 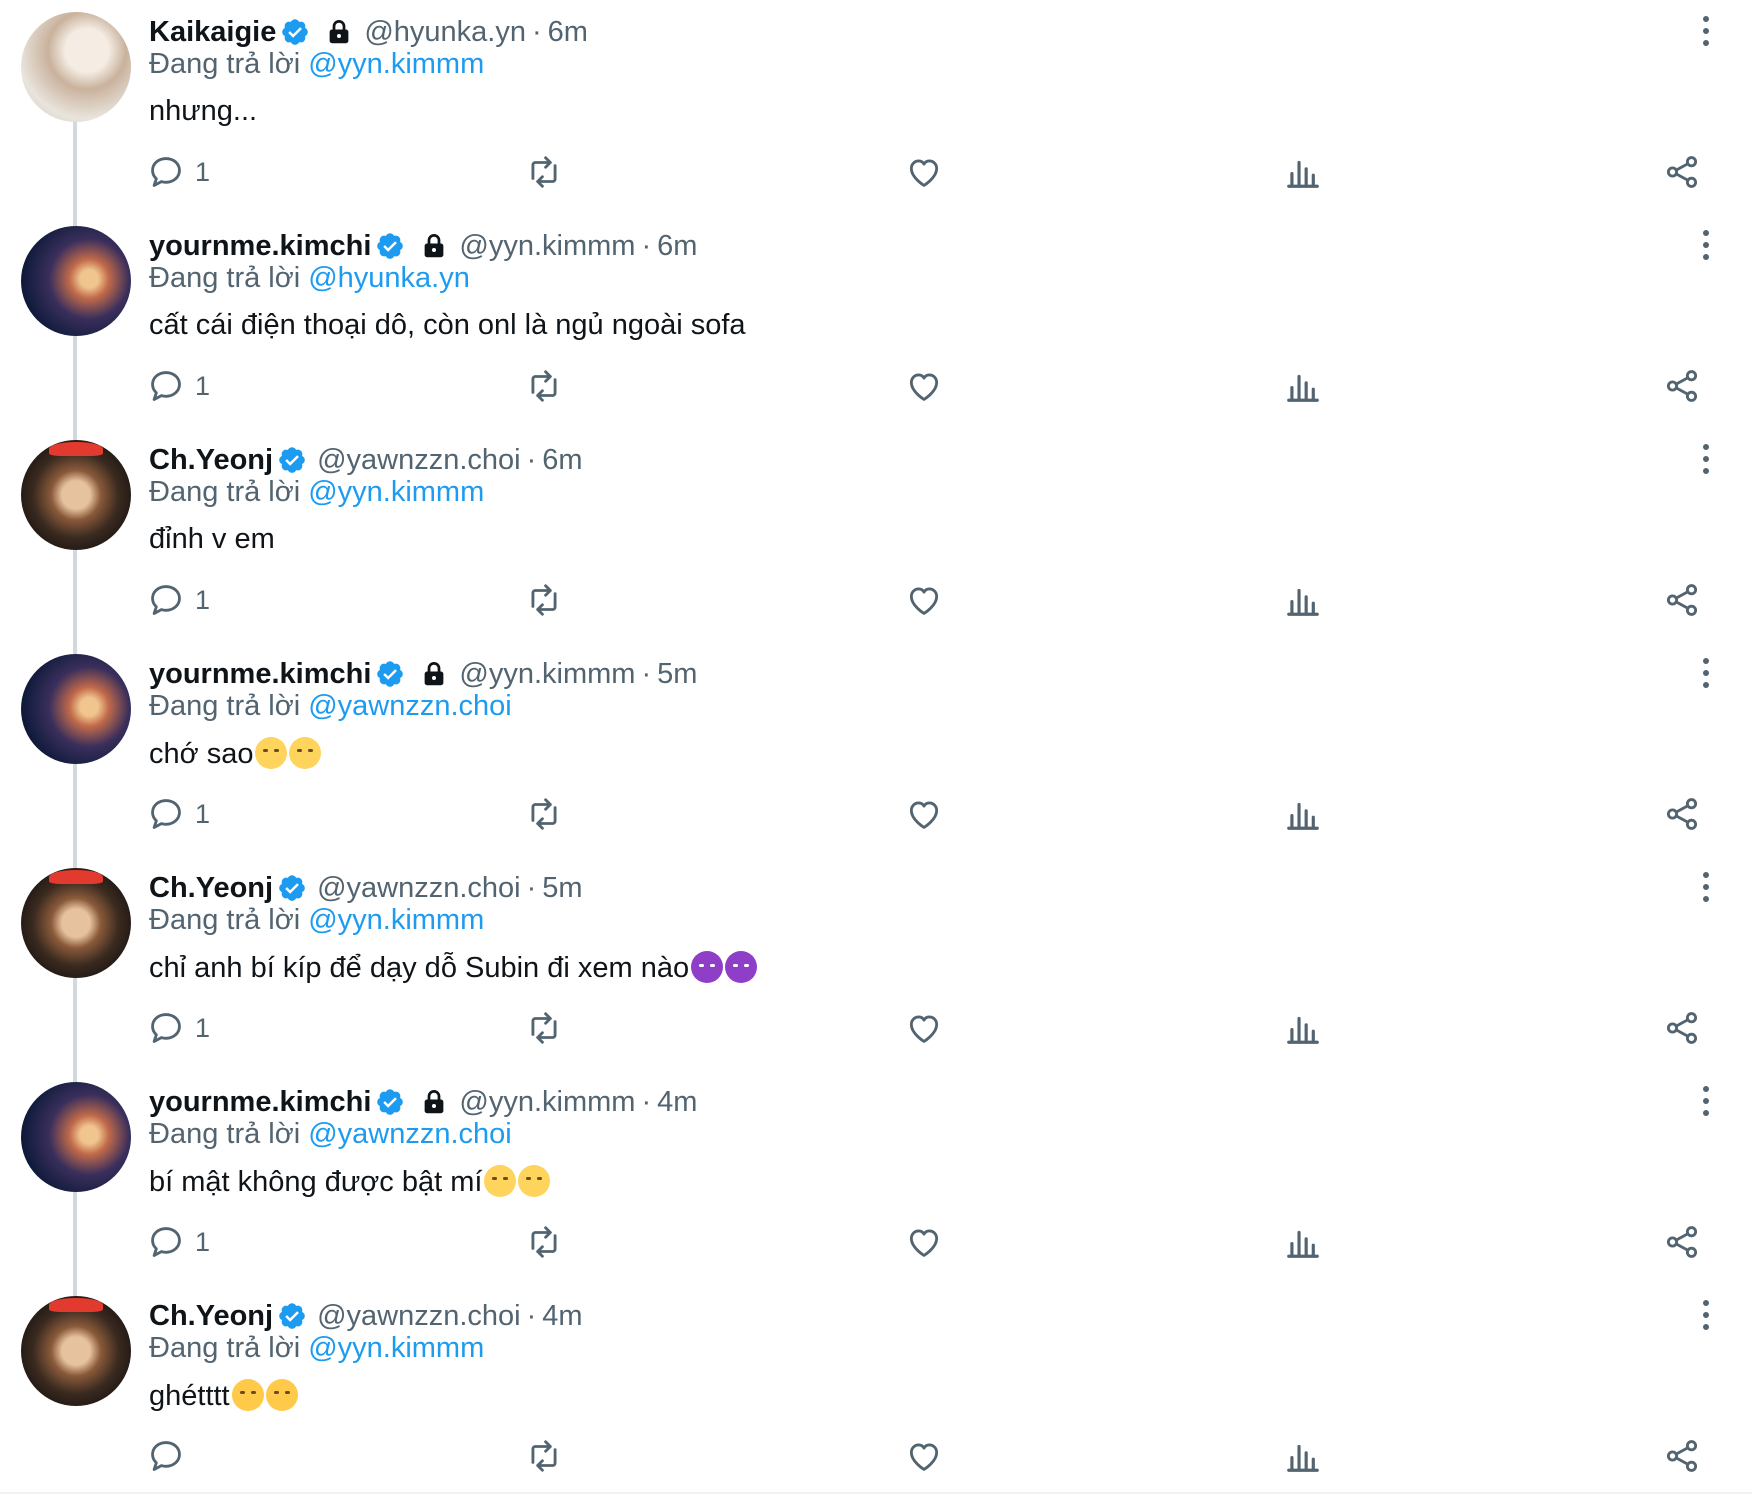 What do you see at coordinates (223, 1396) in the screenshot?
I see `tweet-text: ghétttt` at bounding box center [223, 1396].